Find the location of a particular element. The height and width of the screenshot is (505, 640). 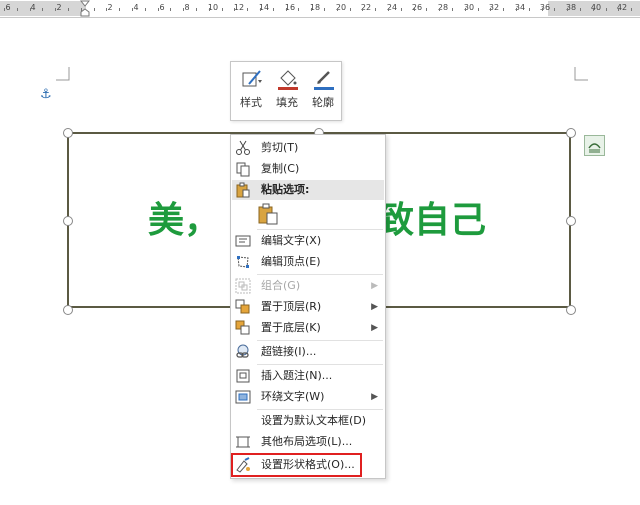

menu-item-group-label: 组合(G) is located at coordinates (281, 285).